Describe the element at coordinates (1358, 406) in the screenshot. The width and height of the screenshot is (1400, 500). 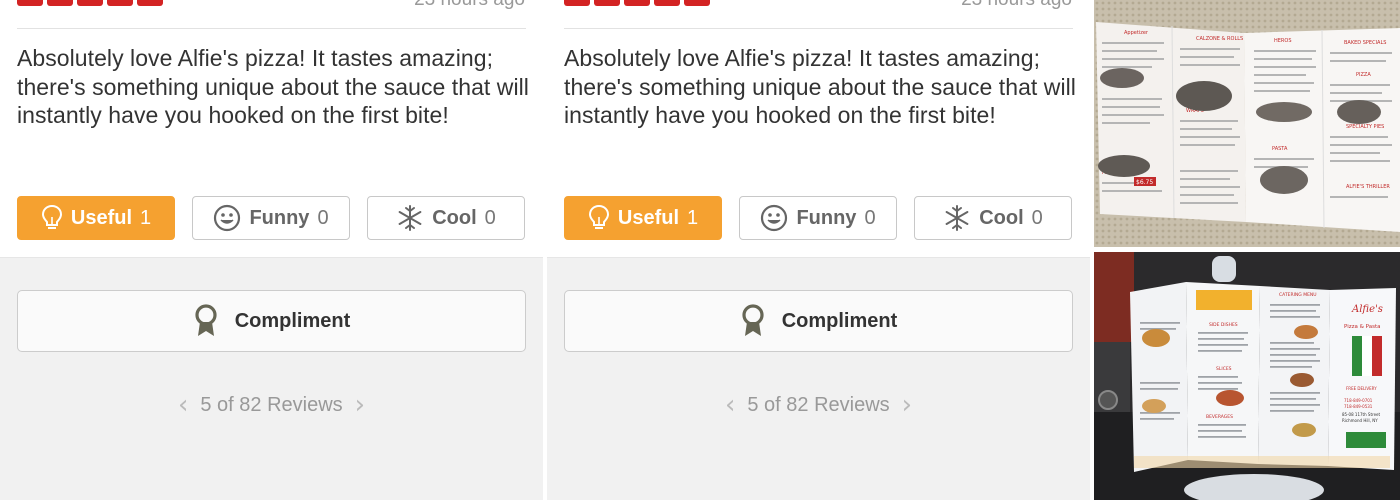
I see `menu-phone: 718-849-0531` at that location.